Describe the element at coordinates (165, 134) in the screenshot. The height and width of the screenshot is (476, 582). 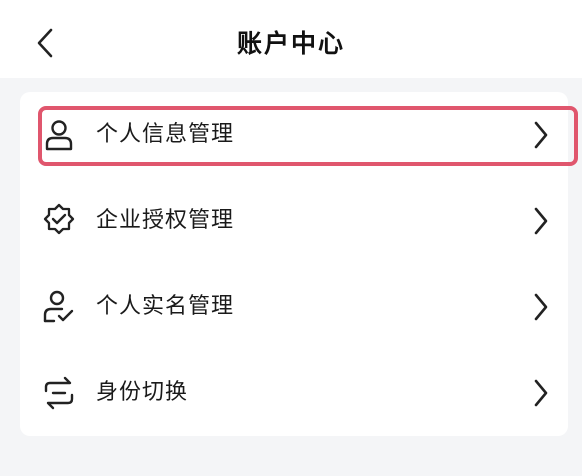
I see `menu-item-label: 个人信息管理` at that location.